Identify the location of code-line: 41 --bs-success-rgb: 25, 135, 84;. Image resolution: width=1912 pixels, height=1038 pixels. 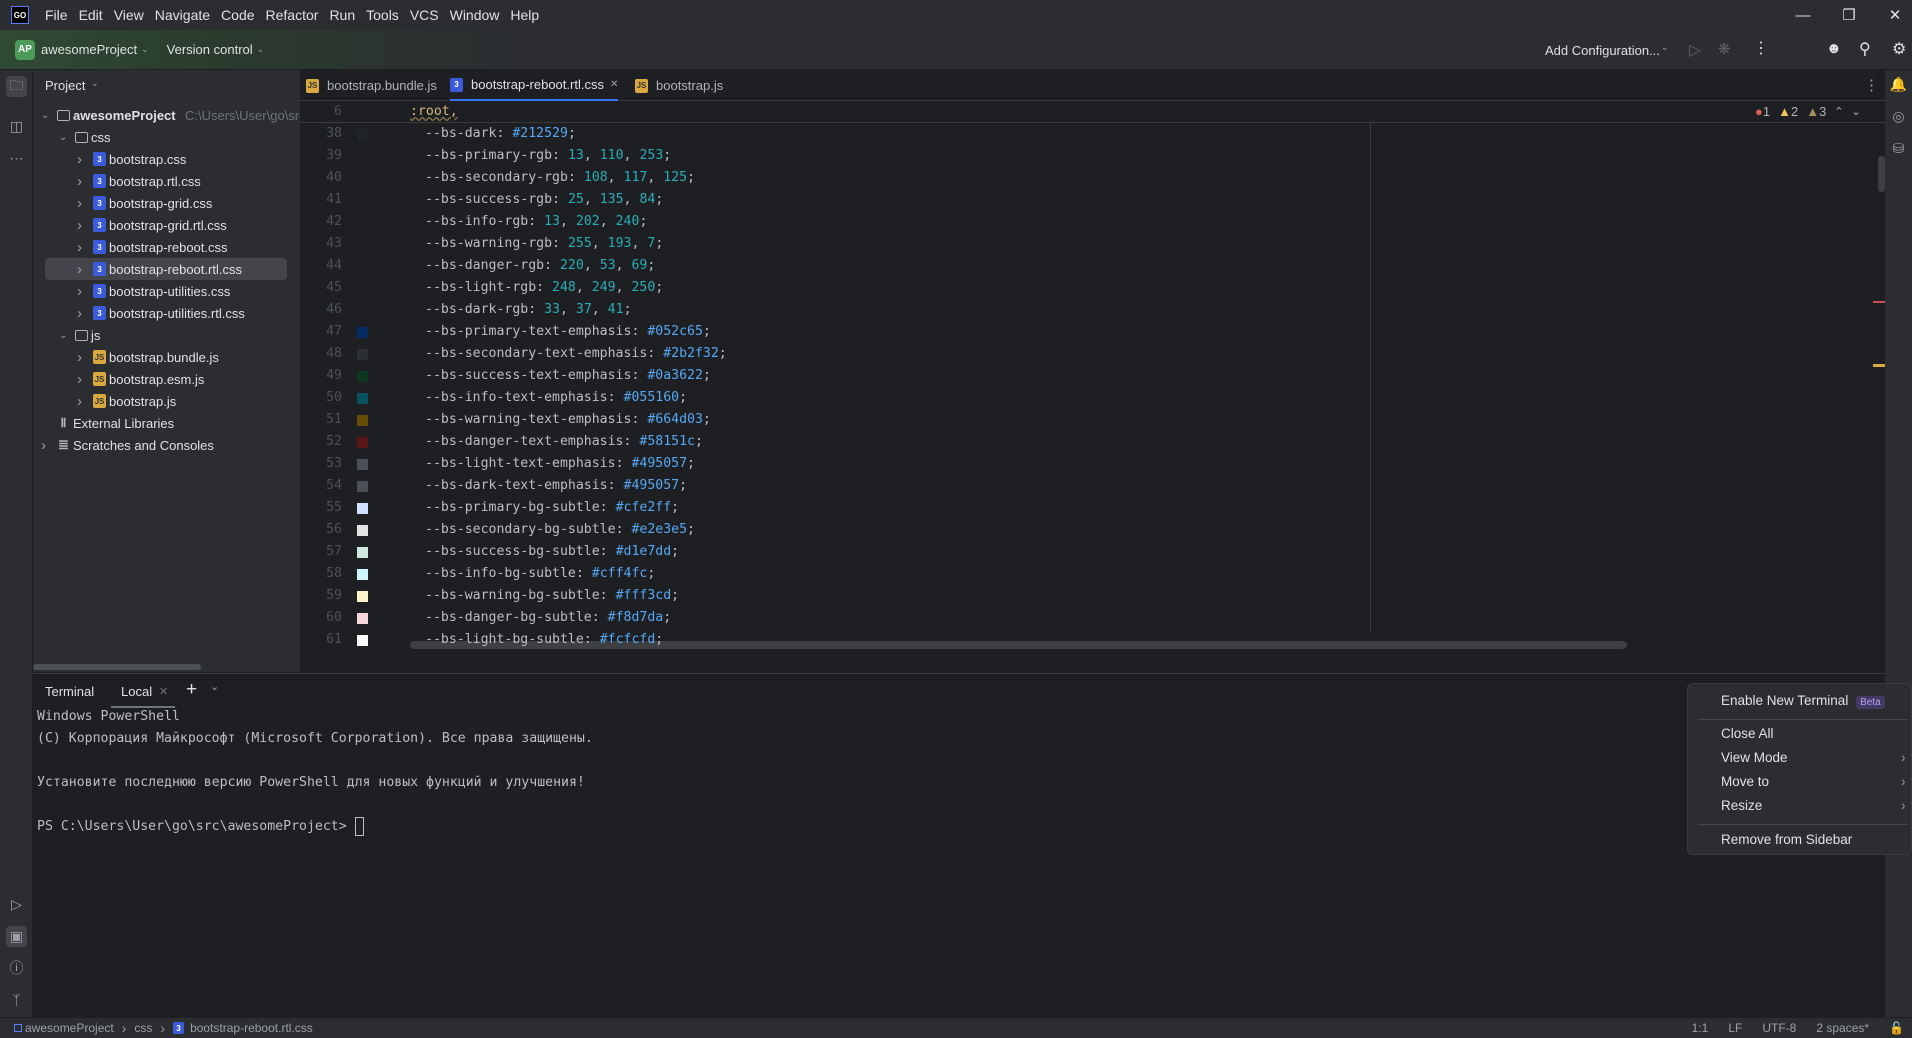
(1092, 200).